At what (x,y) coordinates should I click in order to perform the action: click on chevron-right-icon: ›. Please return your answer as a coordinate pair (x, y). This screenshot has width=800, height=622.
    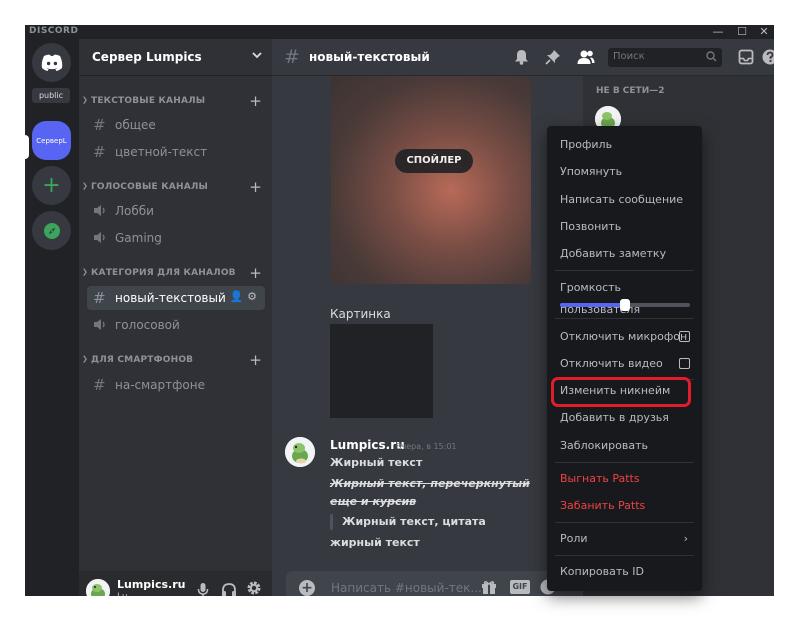
    Looking at the image, I should click on (685, 538).